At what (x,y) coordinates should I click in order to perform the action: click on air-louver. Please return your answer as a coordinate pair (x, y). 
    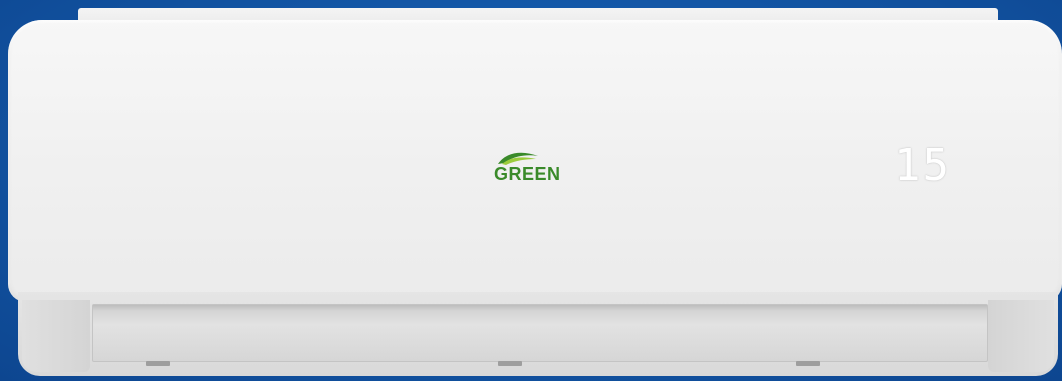
    Looking at the image, I should click on (540, 333).